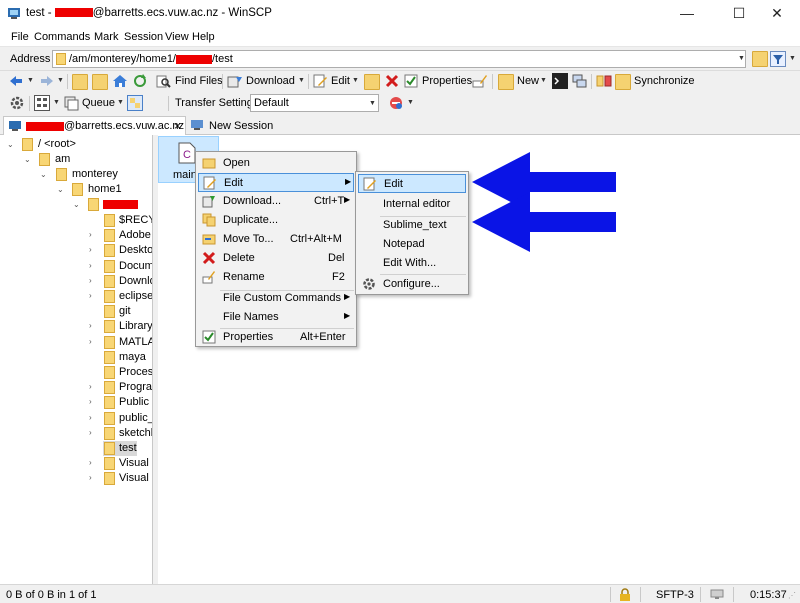  What do you see at coordinates (76, 221) in the screenshot?
I see `tree-item: $RECYC` at bounding box center [76, 221].